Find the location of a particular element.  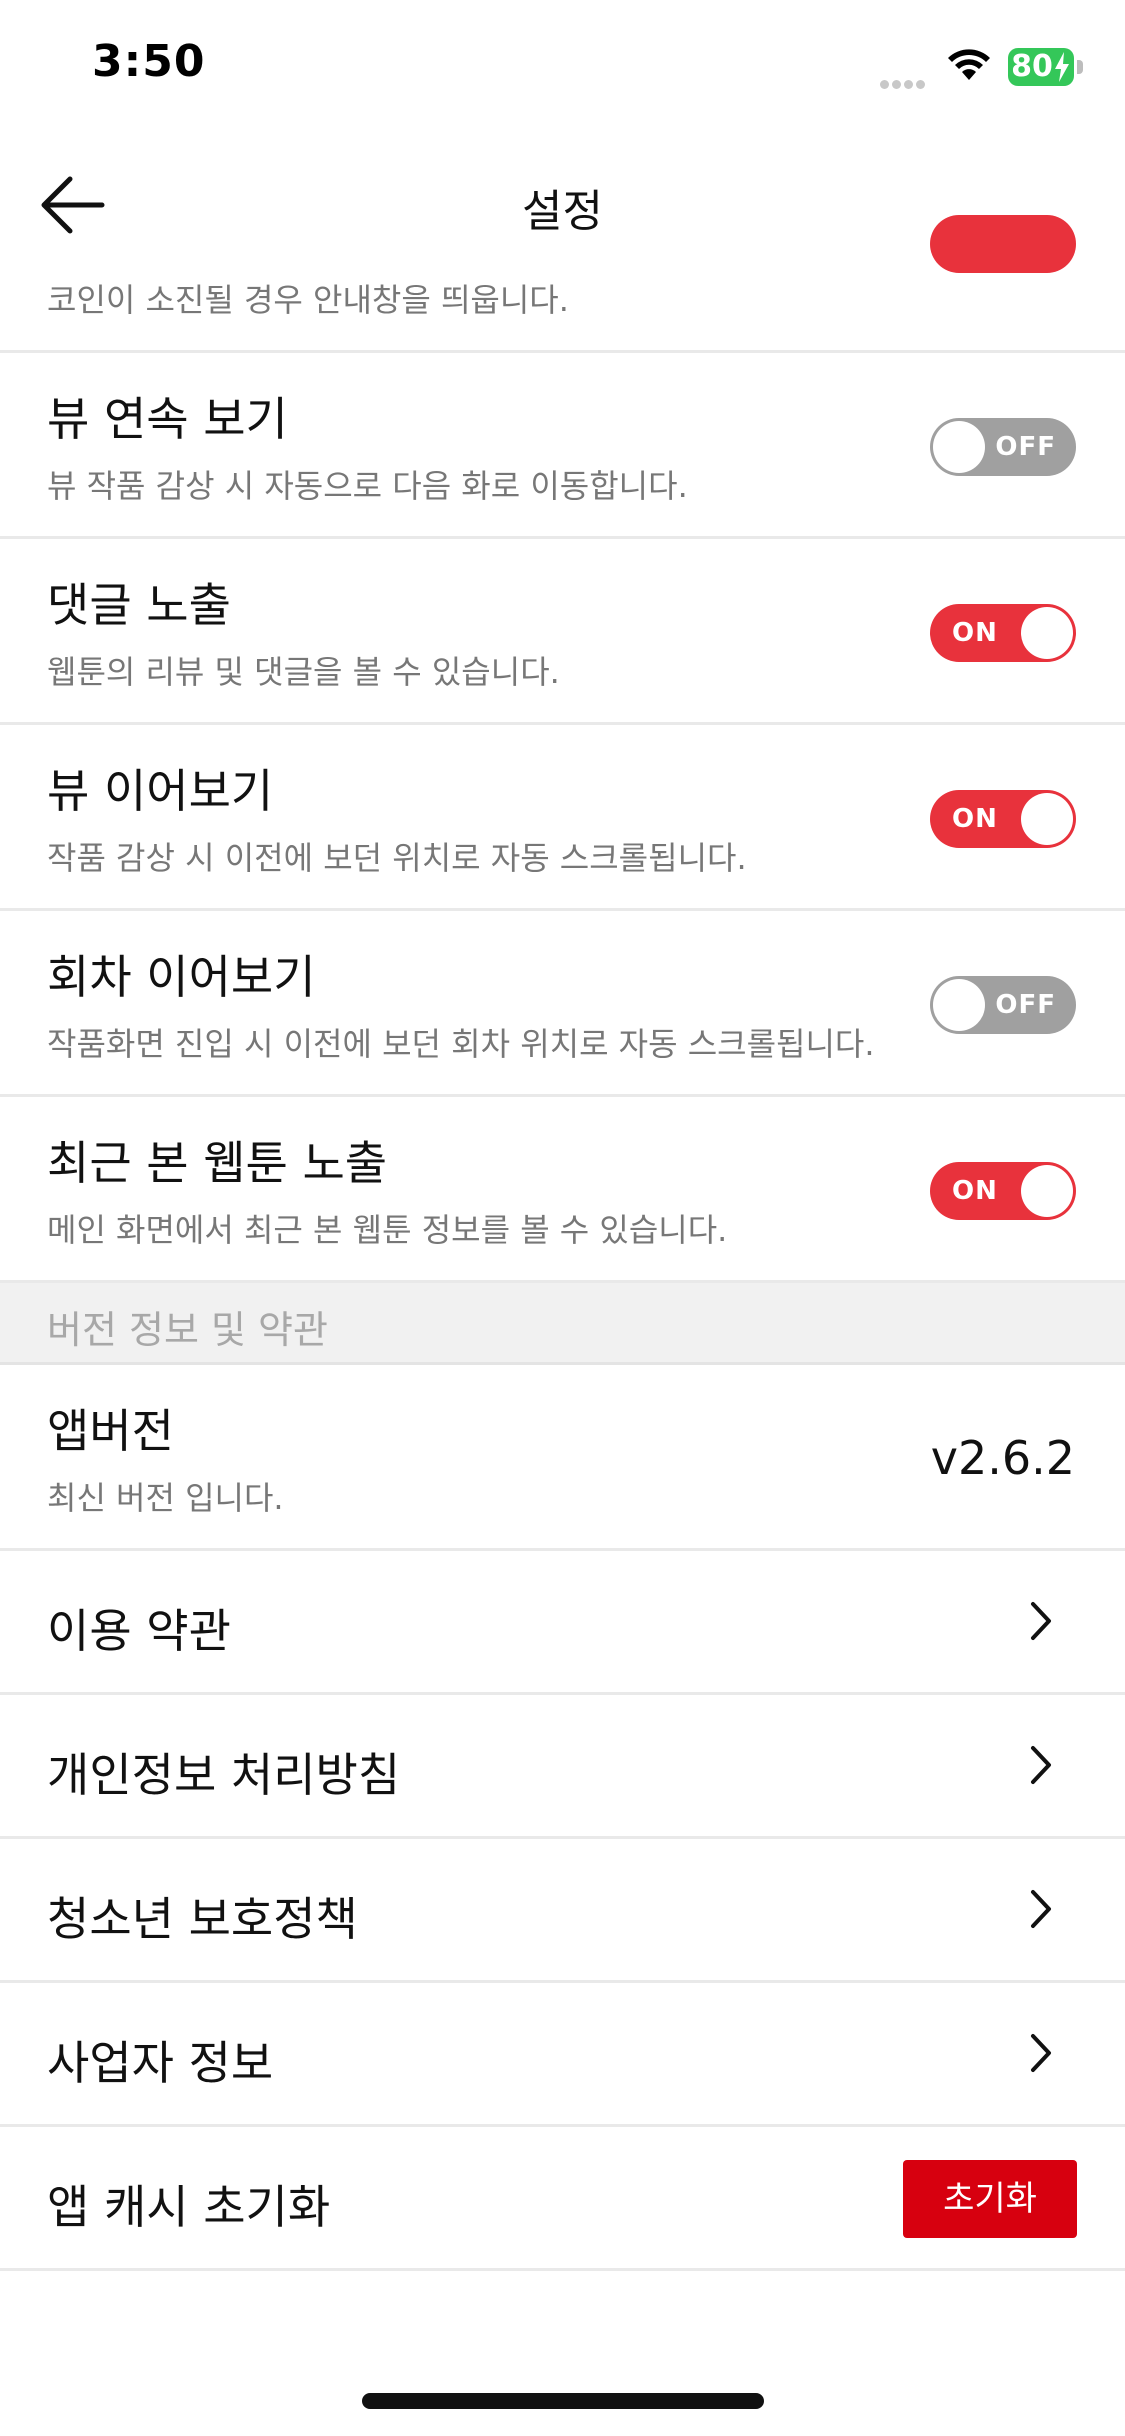

row-title: 뷰 이어보기 is located at coordinates (160, 791).